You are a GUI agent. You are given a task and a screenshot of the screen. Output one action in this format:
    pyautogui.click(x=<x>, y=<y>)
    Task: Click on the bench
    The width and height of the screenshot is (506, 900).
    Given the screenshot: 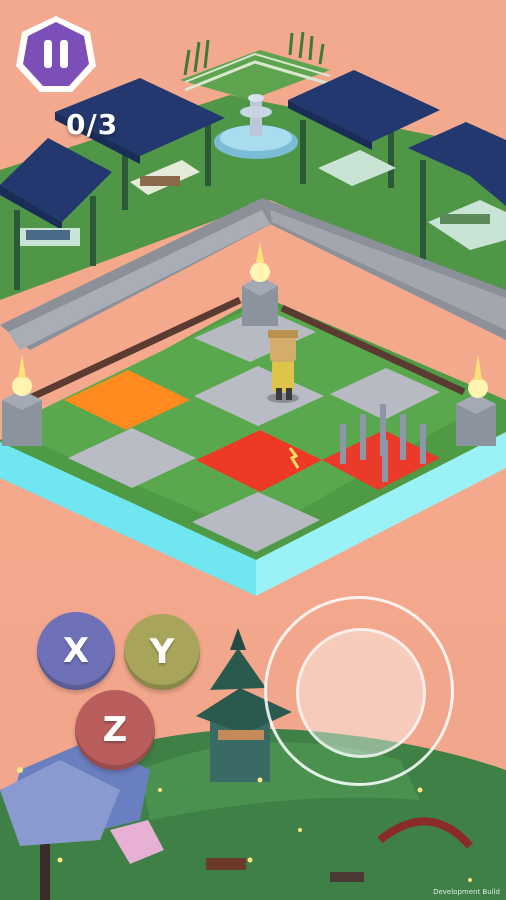 What is the action you would take?
    pyautogui.click(x=226, y=864)
    